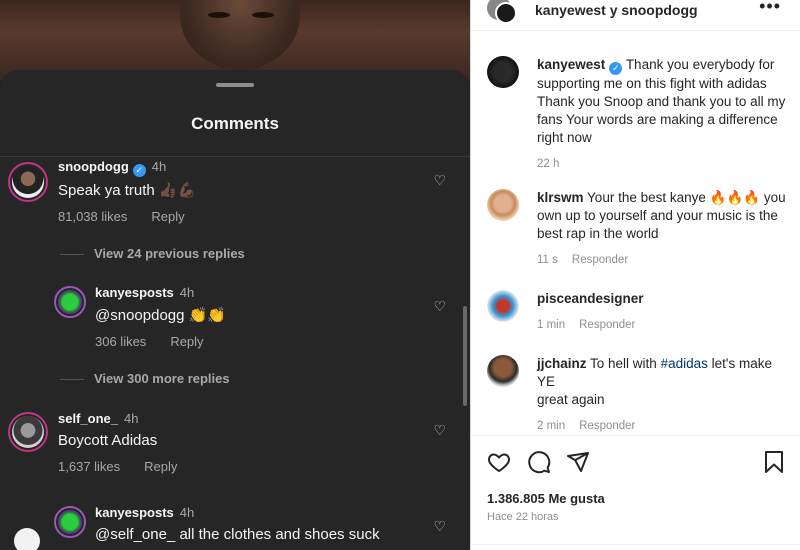 The width and height of the screenshot is (800, 550). Describe the element at coordinates (635, 492) in the screenshot. I see `post-actions: 1.386.805 Me gusta Hace 22 horas` at that location.